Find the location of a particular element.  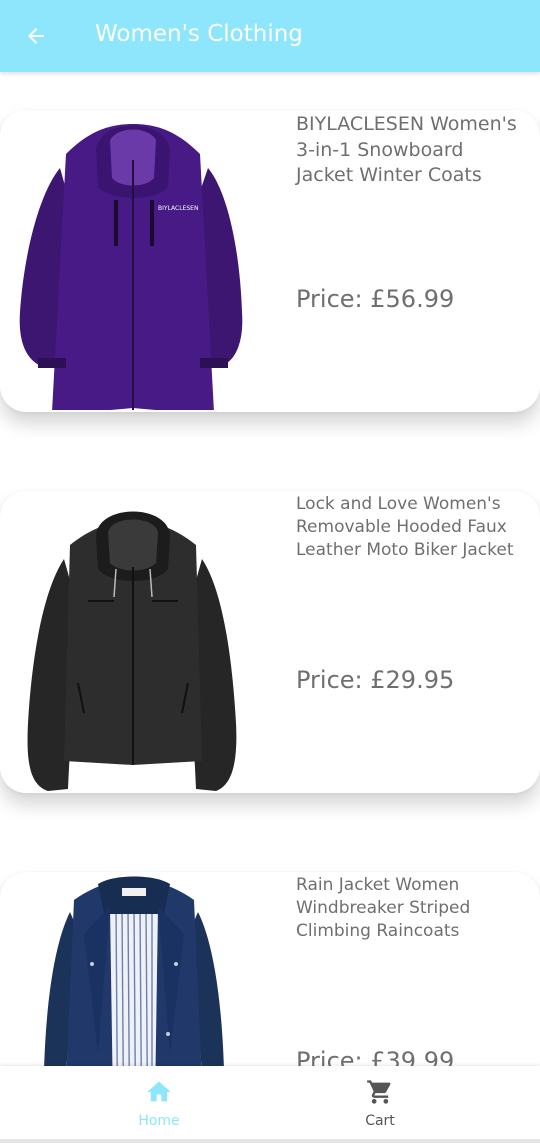

nav-home-label: Home is located at coordinates (159, 1121).